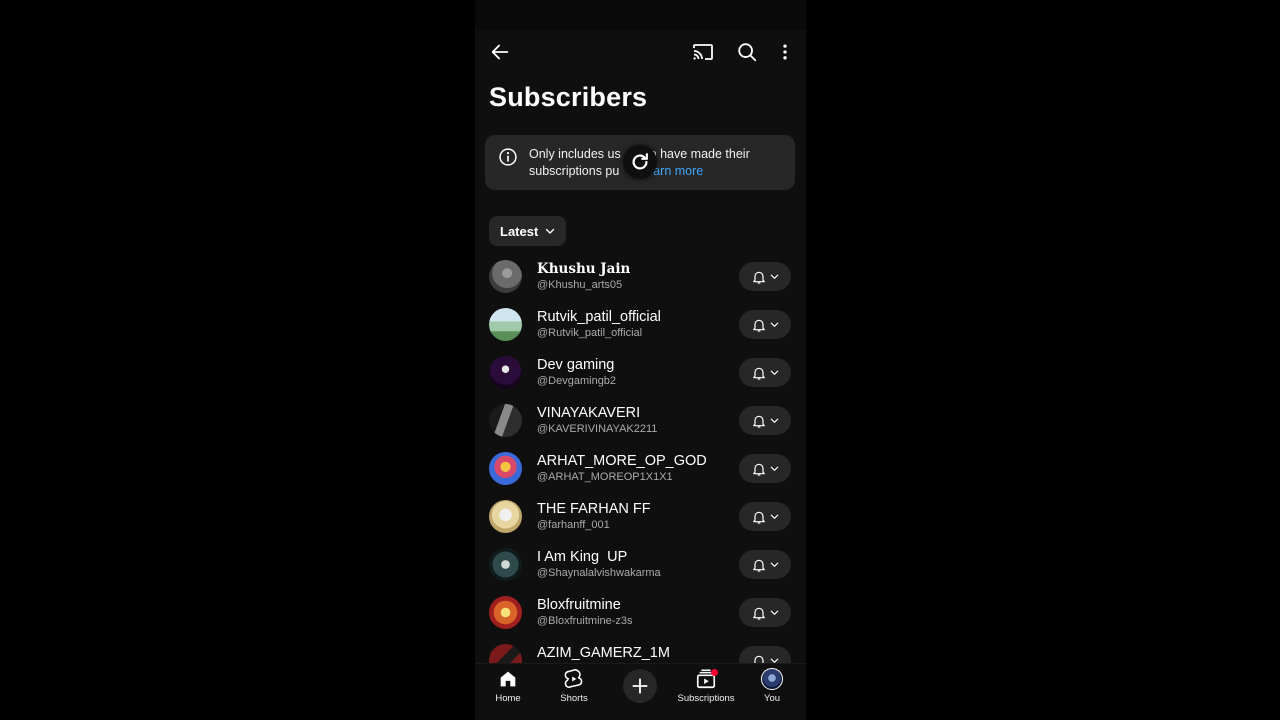 Image resolution: width=1280 pixels, height=720 pixels. I want to click on arrow-left-icon, so click(500, 52).